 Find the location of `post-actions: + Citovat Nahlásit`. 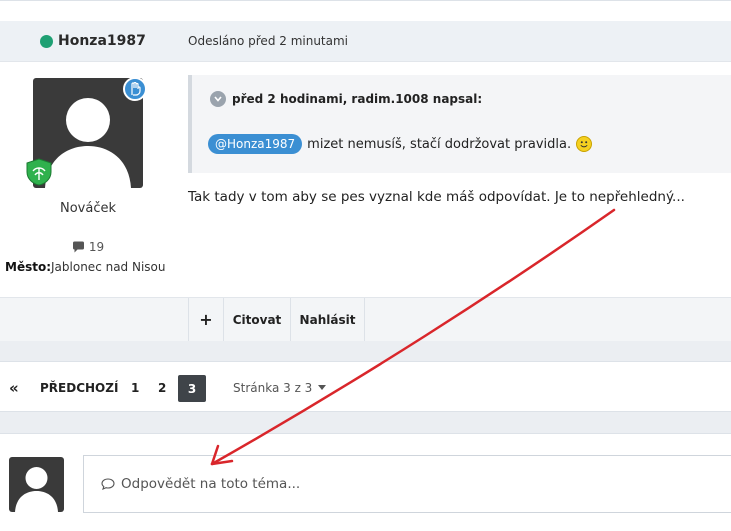

post-actions: + Citovat Nahlásit is located at coordinates (365, 319).